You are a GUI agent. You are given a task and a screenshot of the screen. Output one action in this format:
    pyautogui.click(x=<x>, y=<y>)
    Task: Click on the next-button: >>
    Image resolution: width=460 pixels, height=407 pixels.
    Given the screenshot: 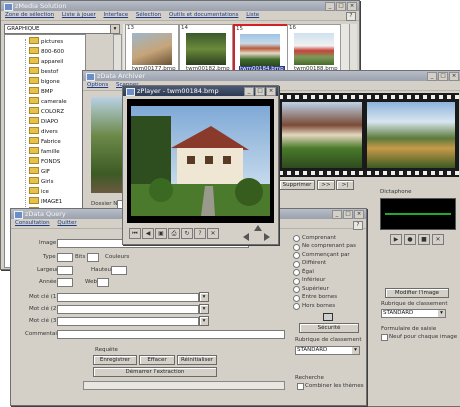 What is the action you would take?
    pyautogui.click(x=326, y=185)
    